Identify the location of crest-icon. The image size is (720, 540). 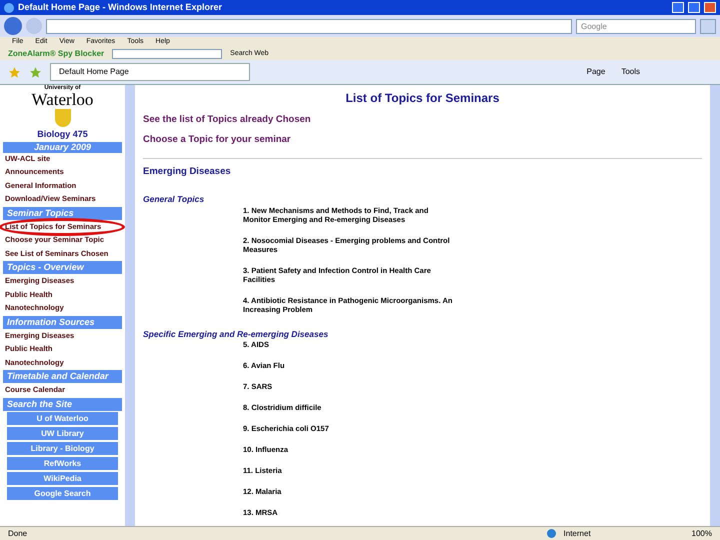
(62, 118).